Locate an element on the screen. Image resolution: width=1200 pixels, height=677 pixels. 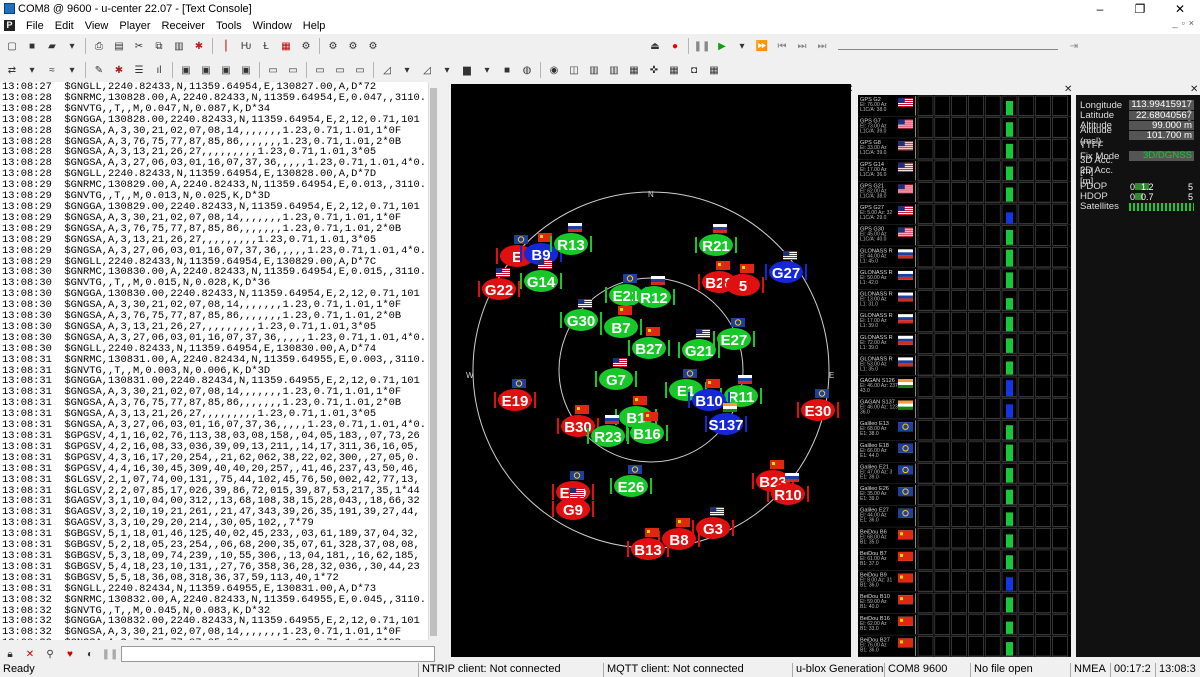
sky-icon: ◍ is located at coordinates (527, 70).